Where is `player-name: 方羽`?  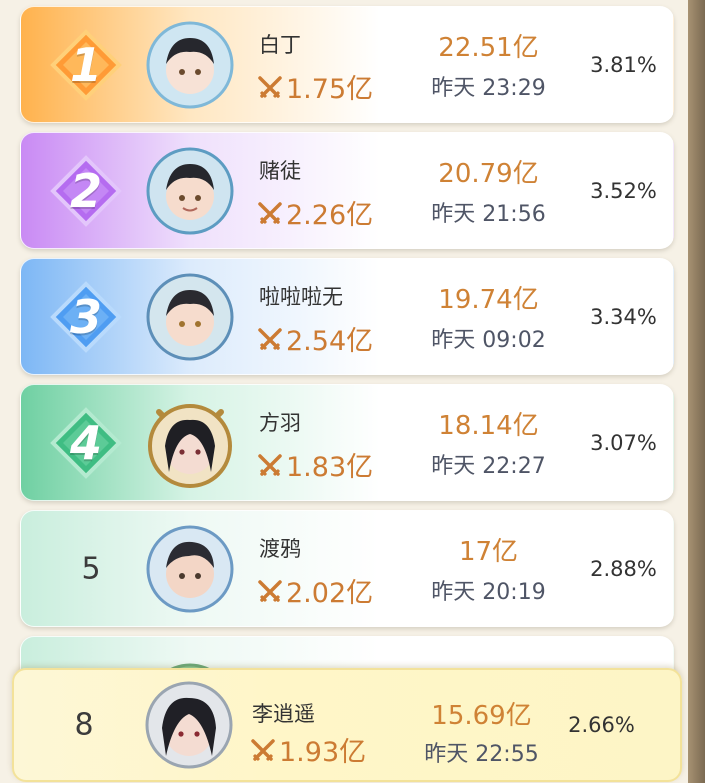
player-name: 方羽 is located at coordinates (280, 423).